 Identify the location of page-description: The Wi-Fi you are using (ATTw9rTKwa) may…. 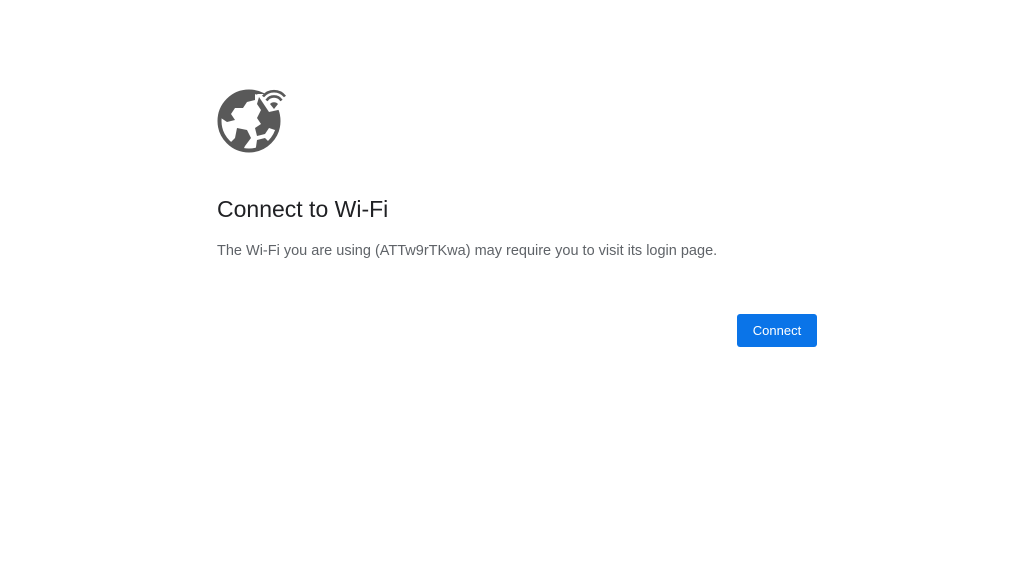
(467, 251).